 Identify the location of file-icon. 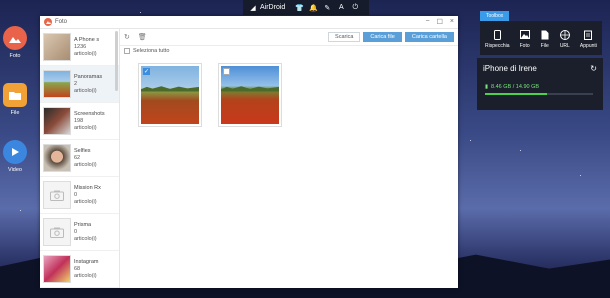
(545, 35).